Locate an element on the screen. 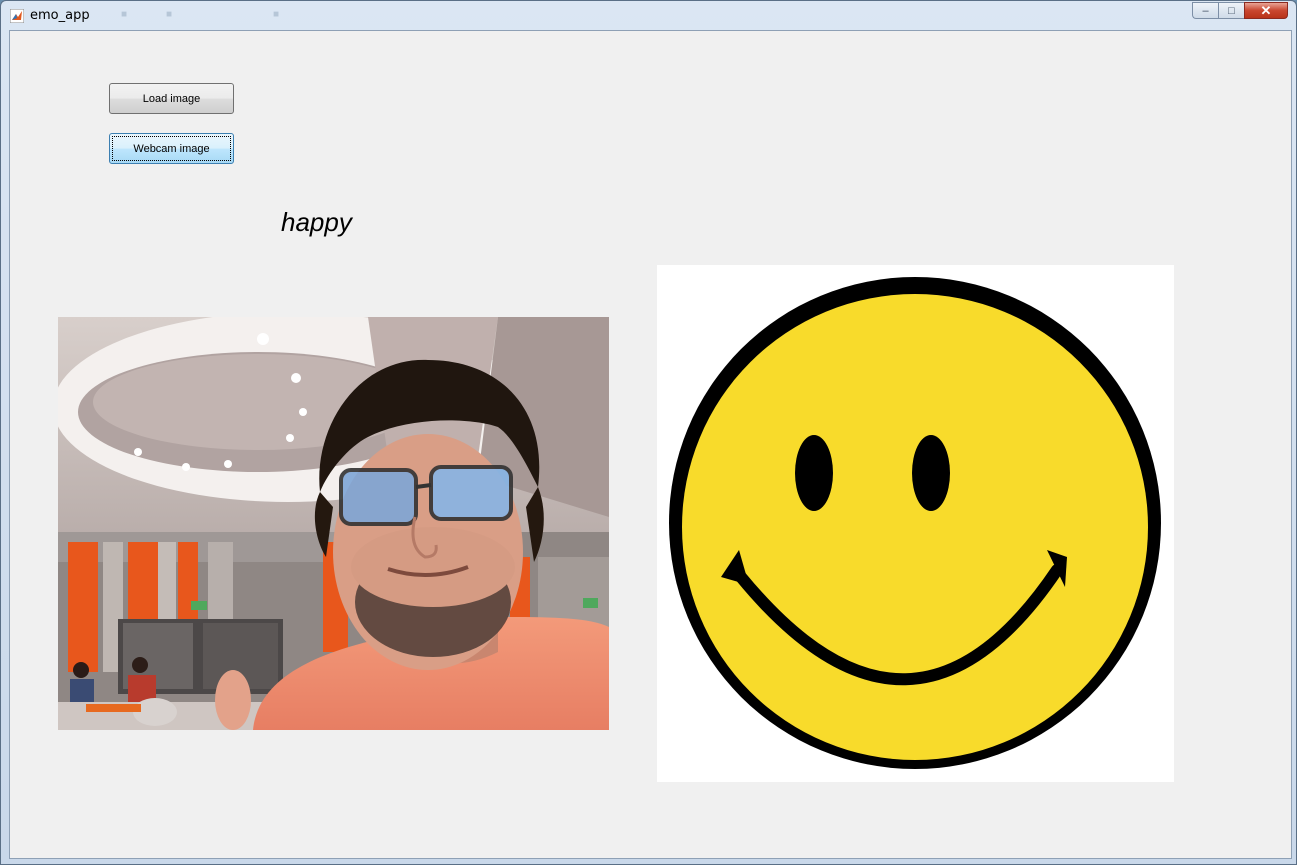  close-icon: ✕ is located at coordinates (1266, 10).